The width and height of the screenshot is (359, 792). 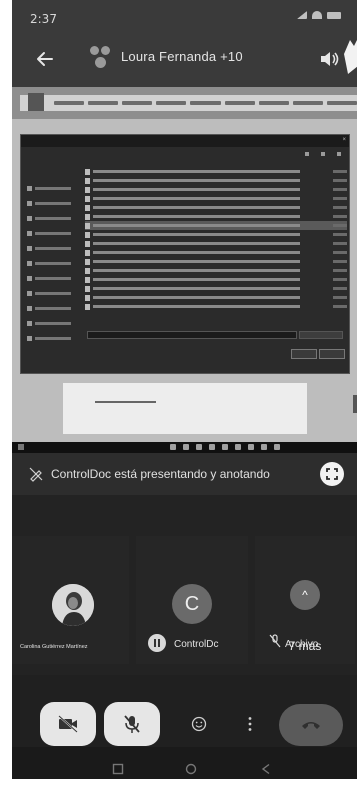 What do you see at coordinates (199, 724) in the screenshot?
I see `reactions-button` at bounding box center [199, 724].